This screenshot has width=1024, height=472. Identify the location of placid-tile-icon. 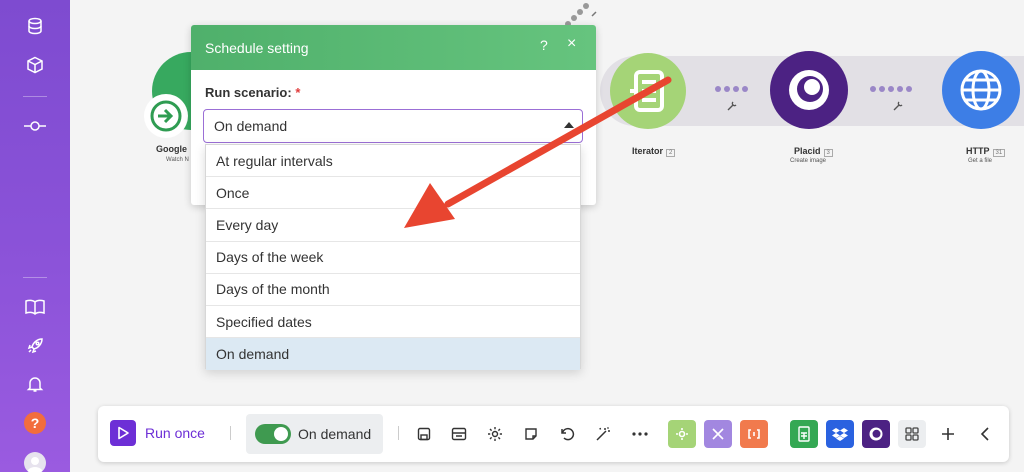
(876, 434).